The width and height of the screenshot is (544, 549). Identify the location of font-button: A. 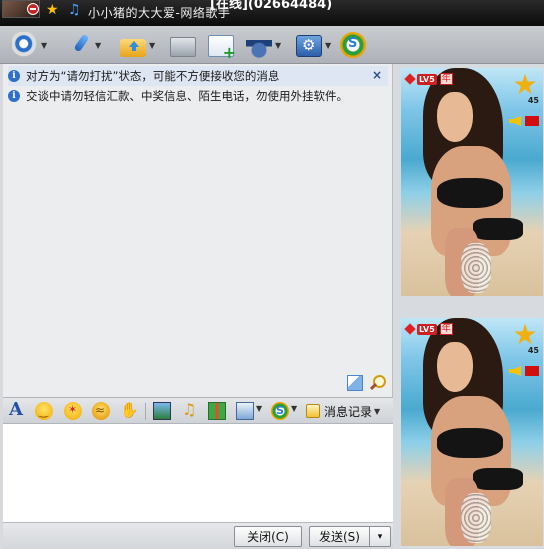
(18, 409).